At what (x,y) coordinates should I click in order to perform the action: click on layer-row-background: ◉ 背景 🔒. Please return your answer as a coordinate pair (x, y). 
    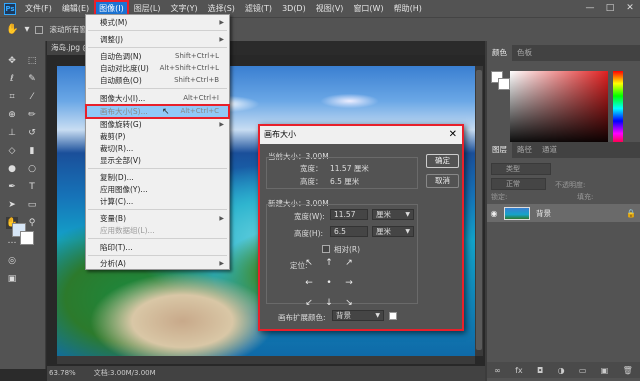
    Looking at the image, I should click on (563, 213).